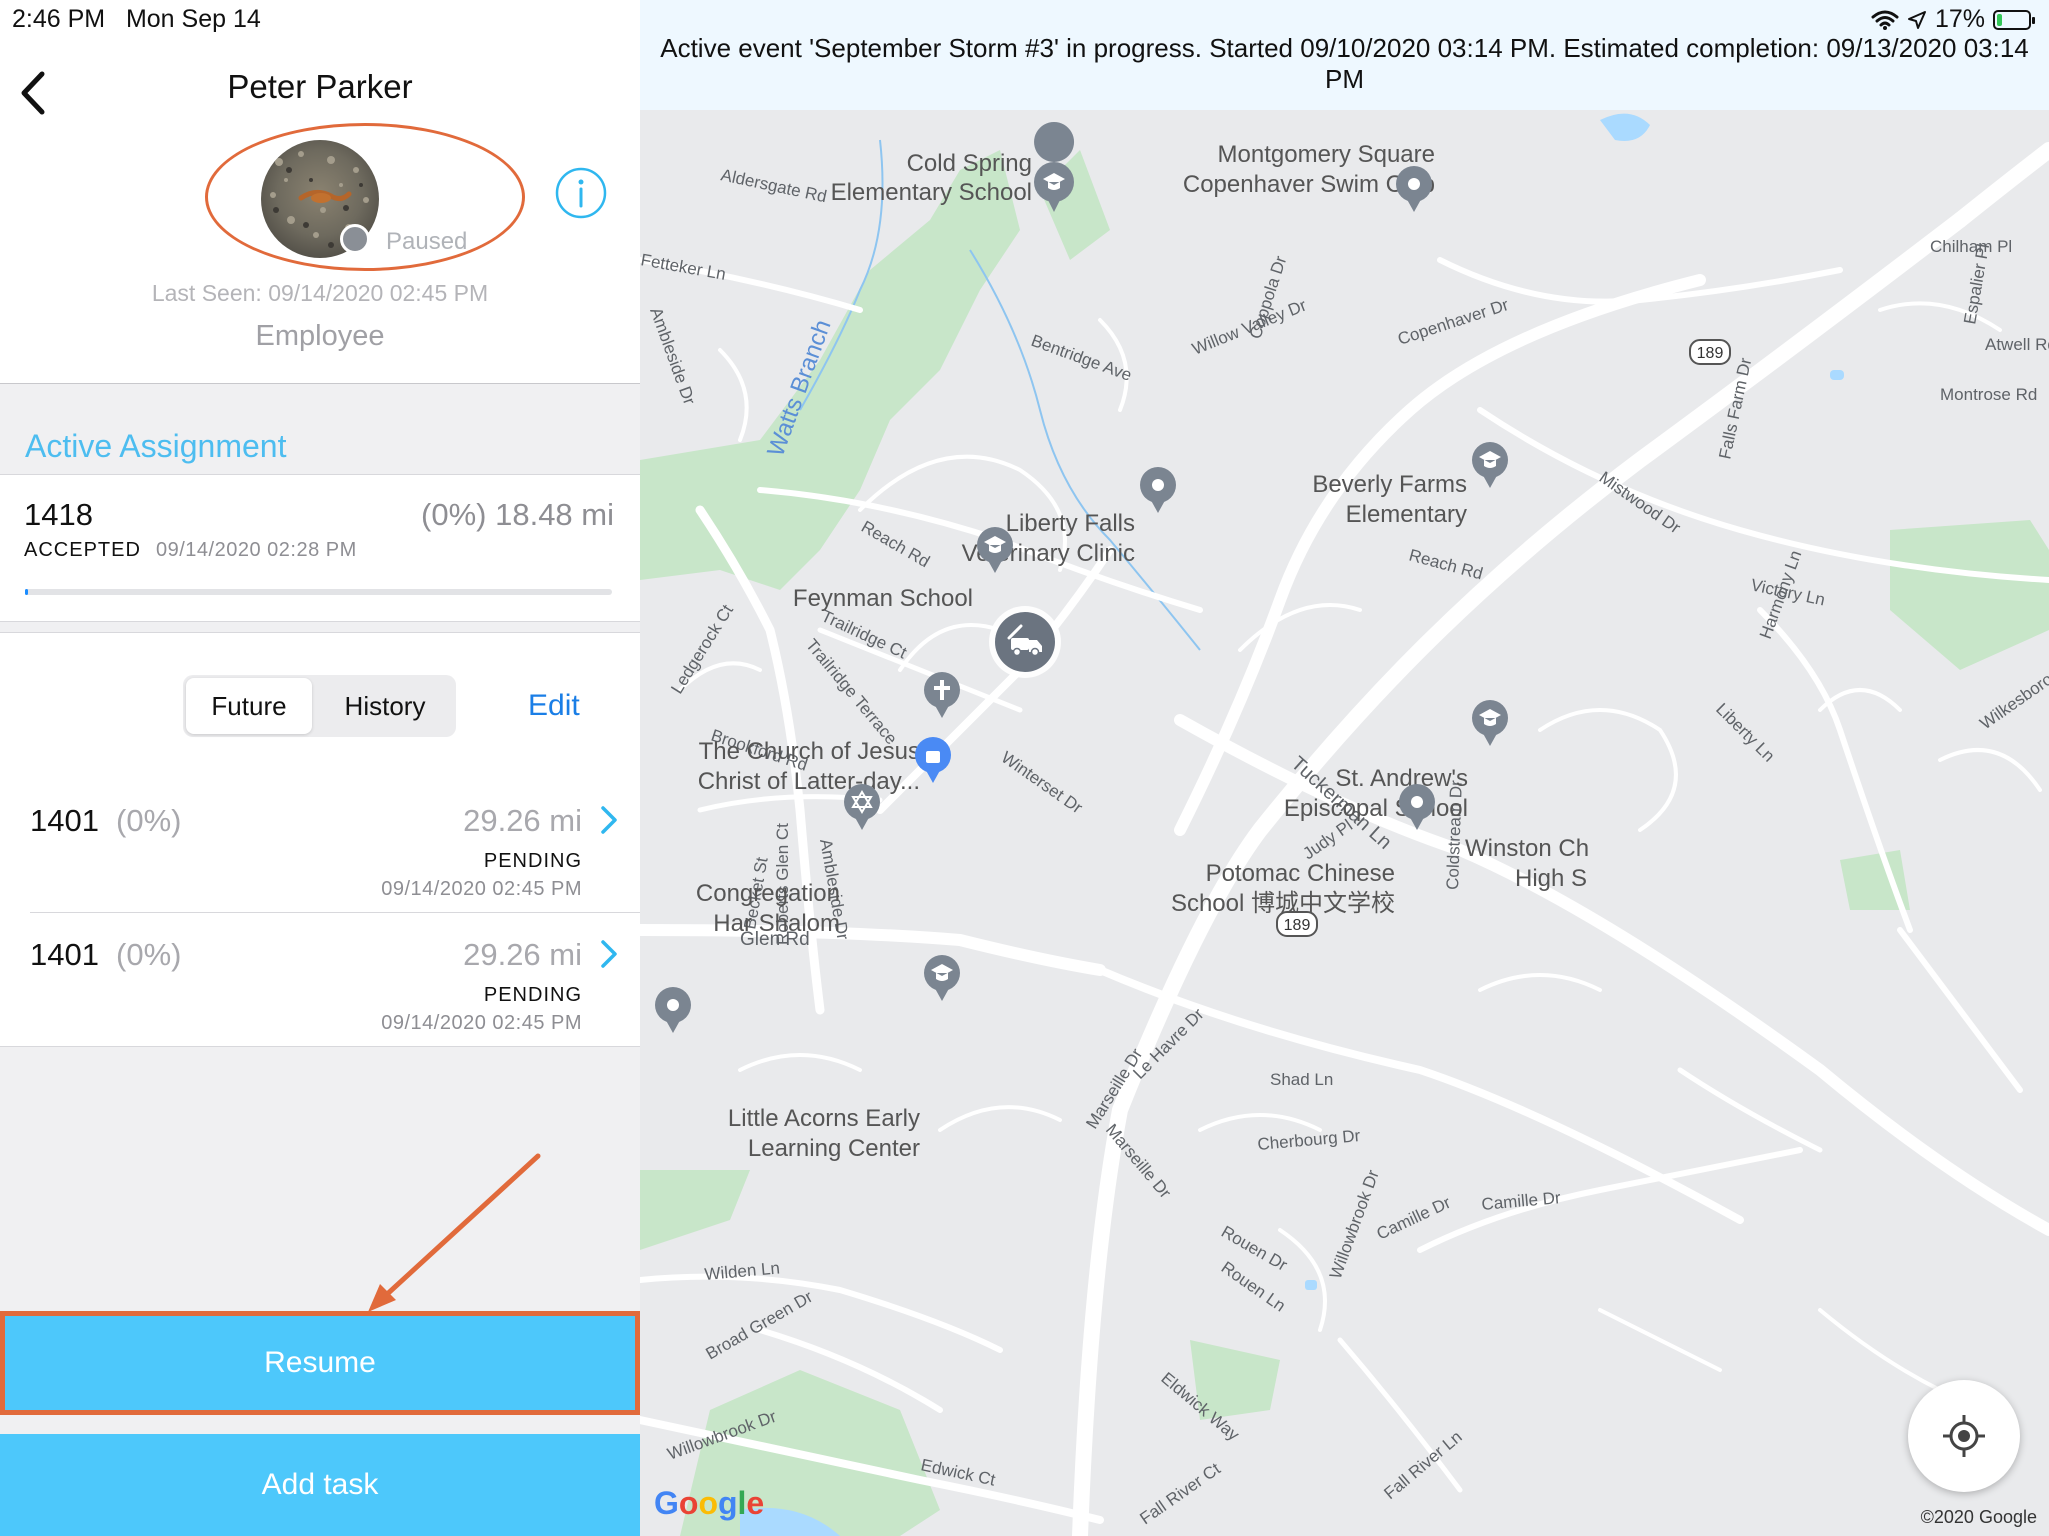 Image resolution: width=2049 pixels, height=1536 pixels. I want to click on tab-future: Future, so click(249, 706).